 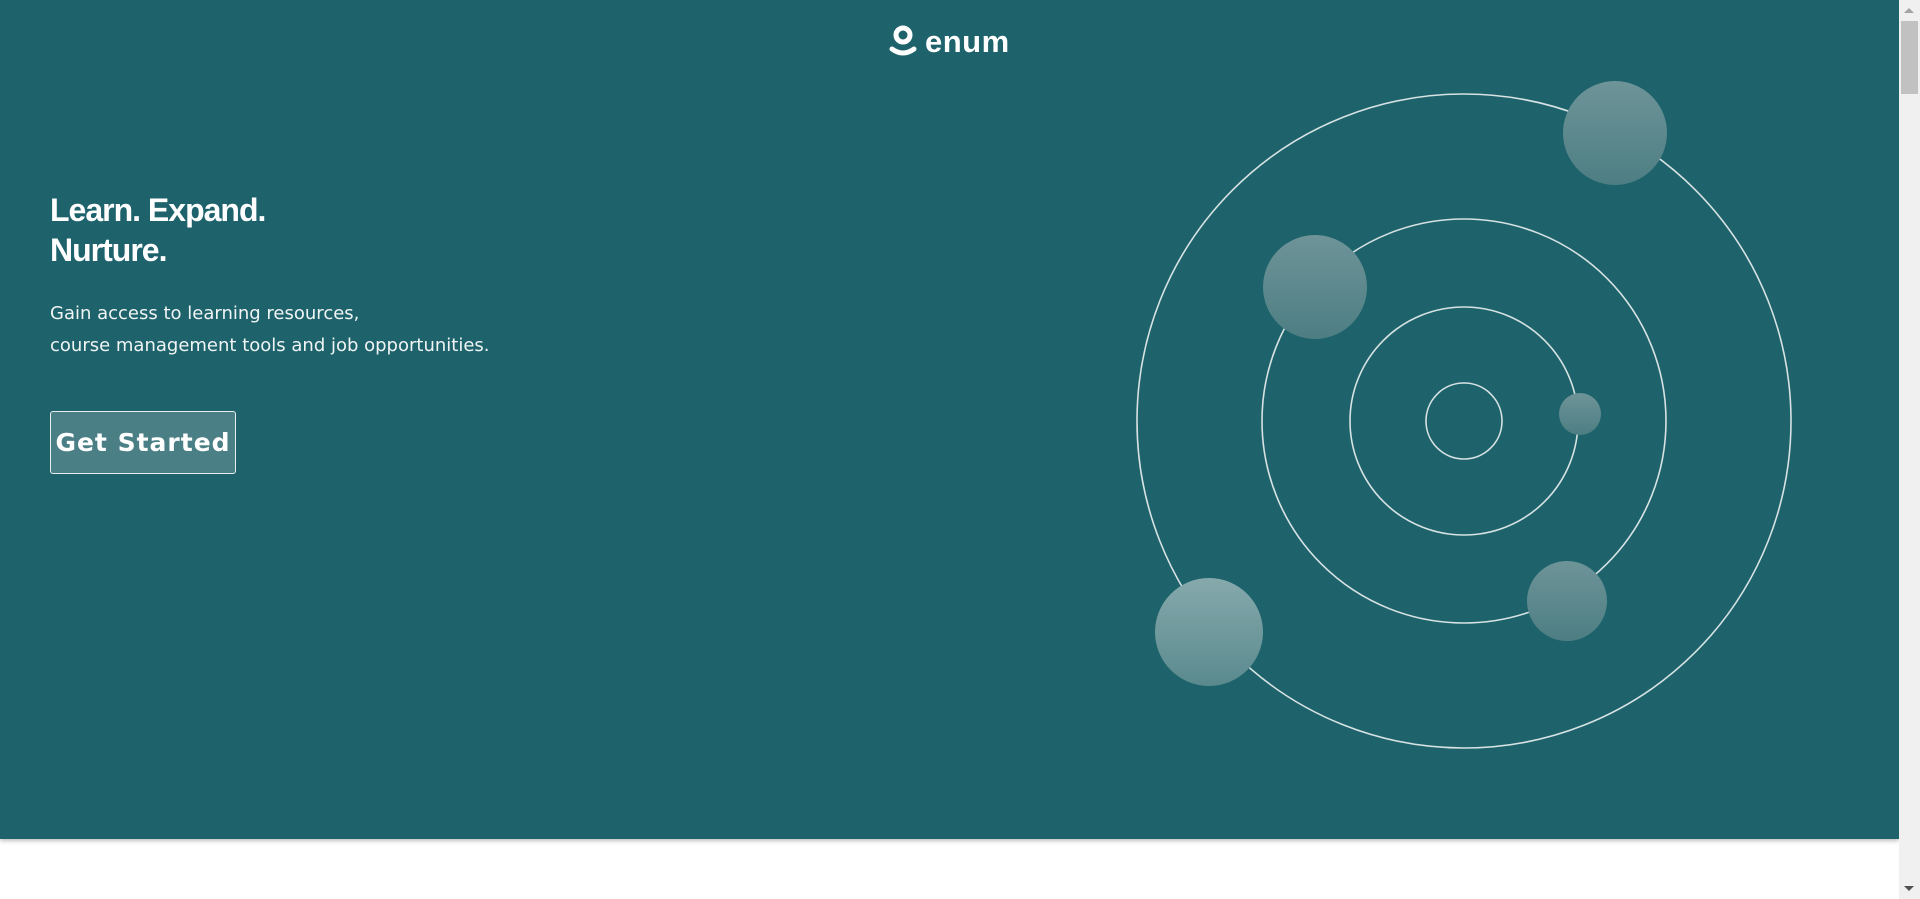 I want to click on scroll-down-arrow-icon, so click(x=1909, y=888).